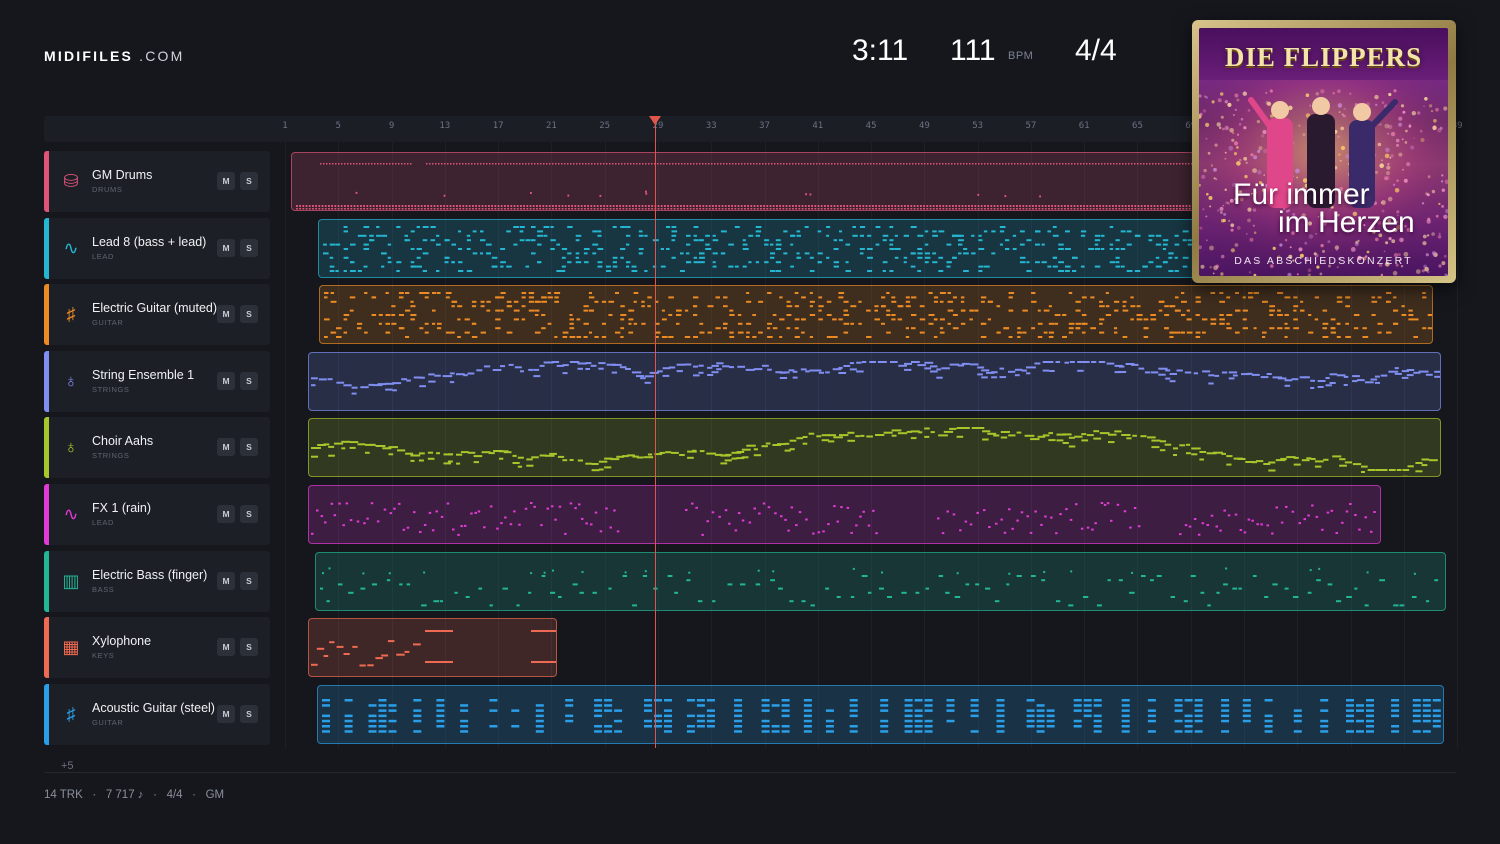 This screenshot has height=844, width=1500. Describe the element at coordinates (67, 766) in the screenshot. I see `more-tracks-indicator: +5` at that location.